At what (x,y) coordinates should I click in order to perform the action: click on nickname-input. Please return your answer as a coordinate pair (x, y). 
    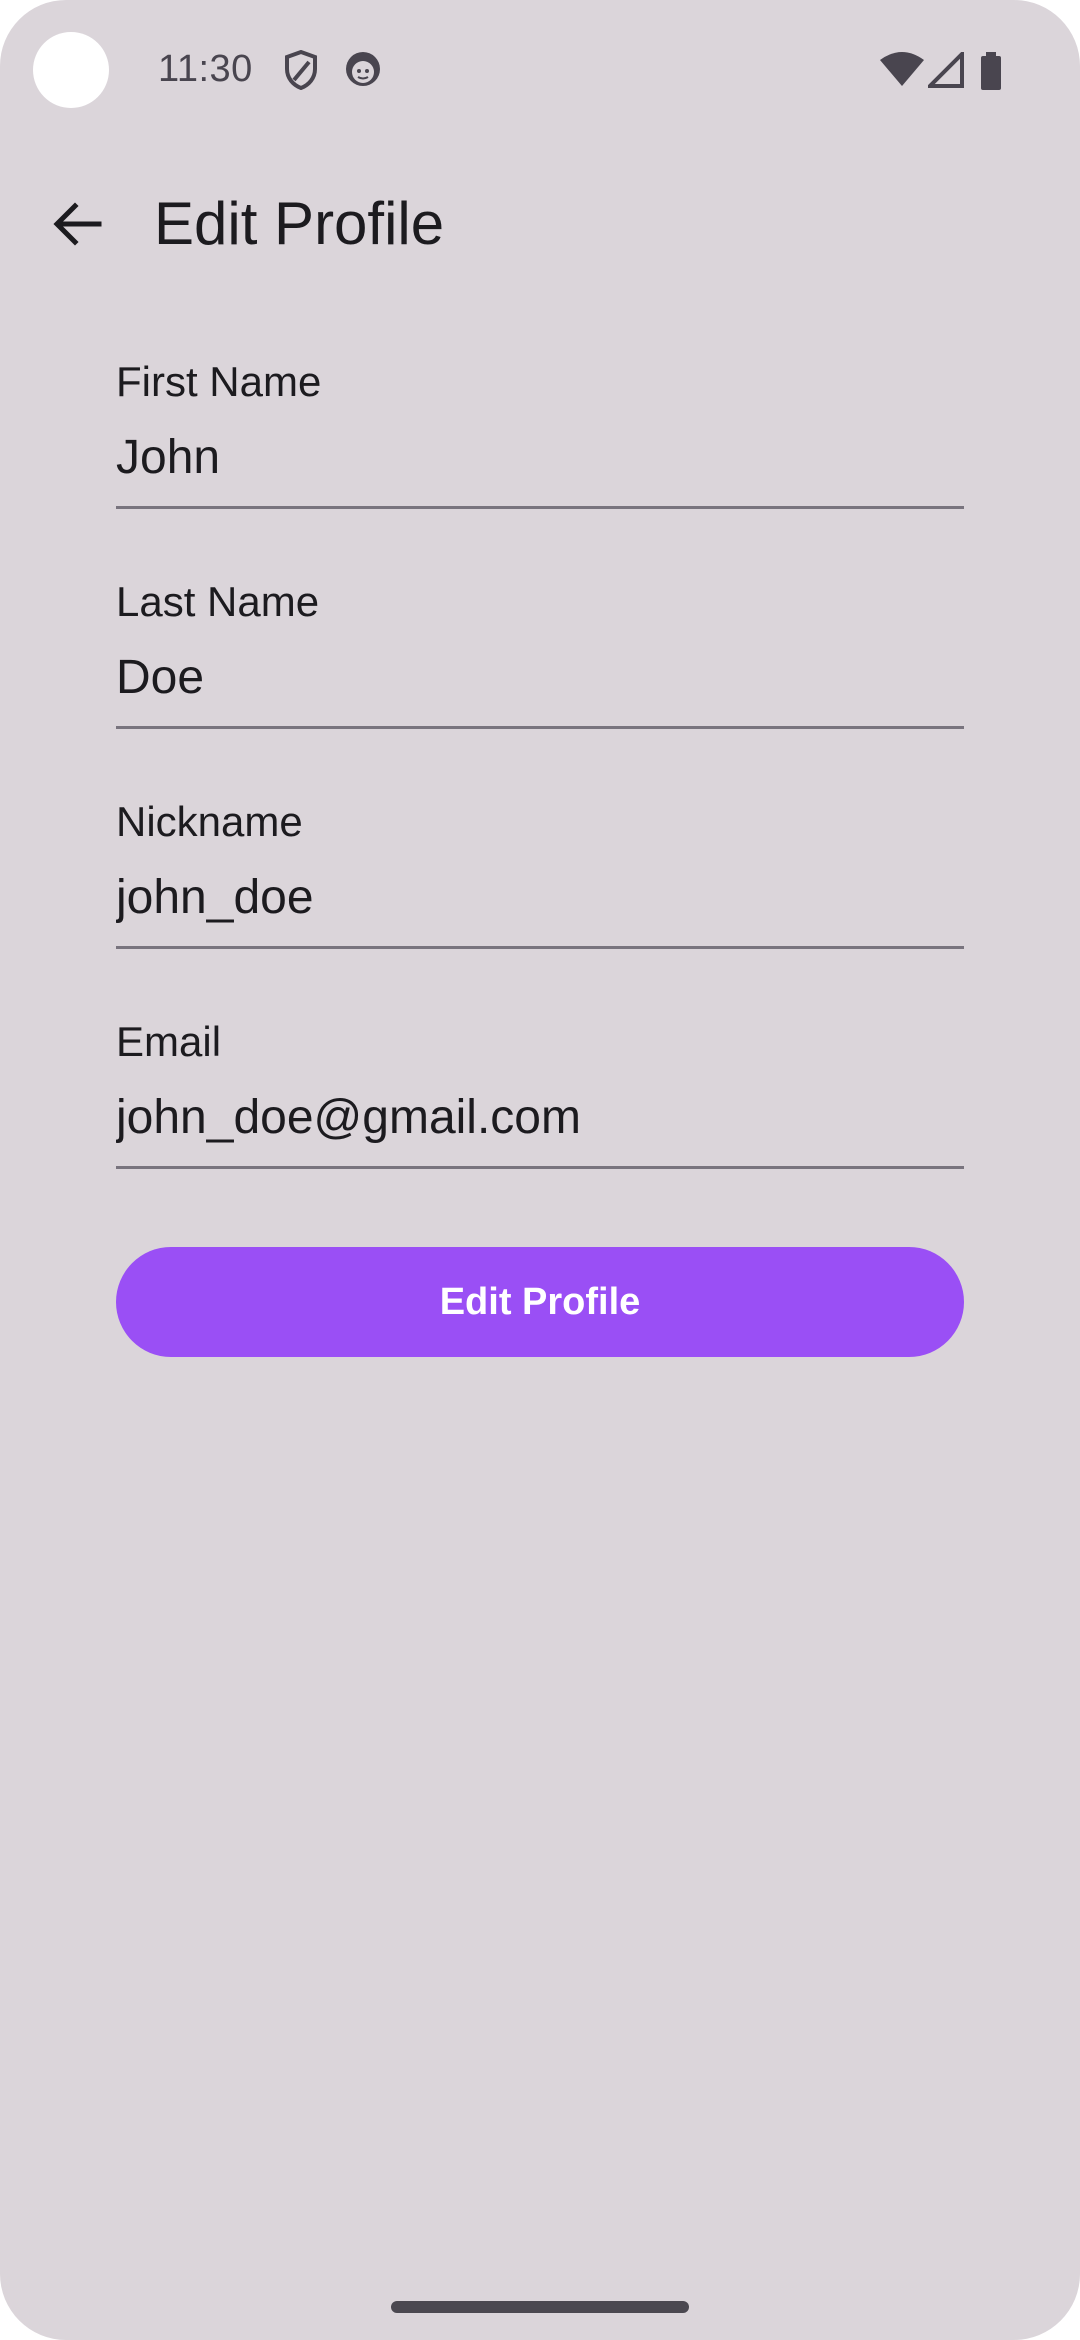
    Looking at the image, I should click on (540, 897).